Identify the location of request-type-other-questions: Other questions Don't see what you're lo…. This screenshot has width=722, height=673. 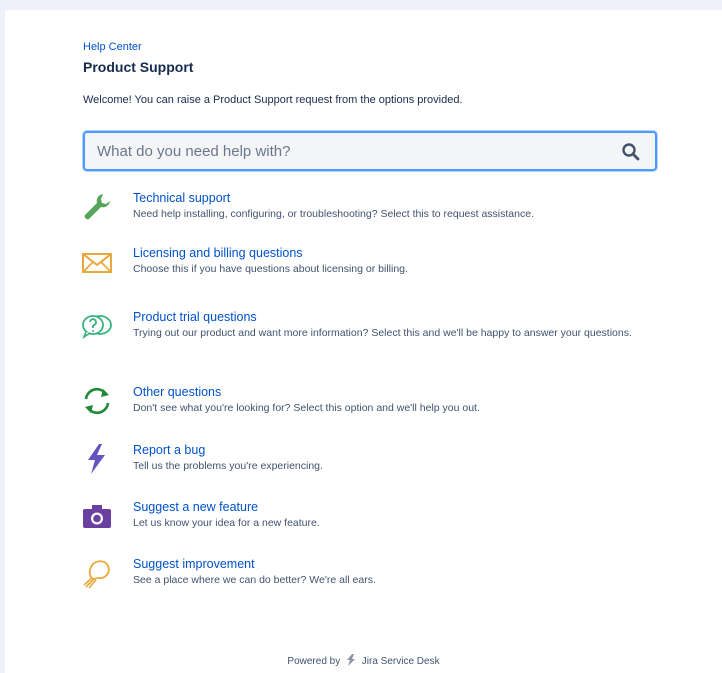
(370, 414).